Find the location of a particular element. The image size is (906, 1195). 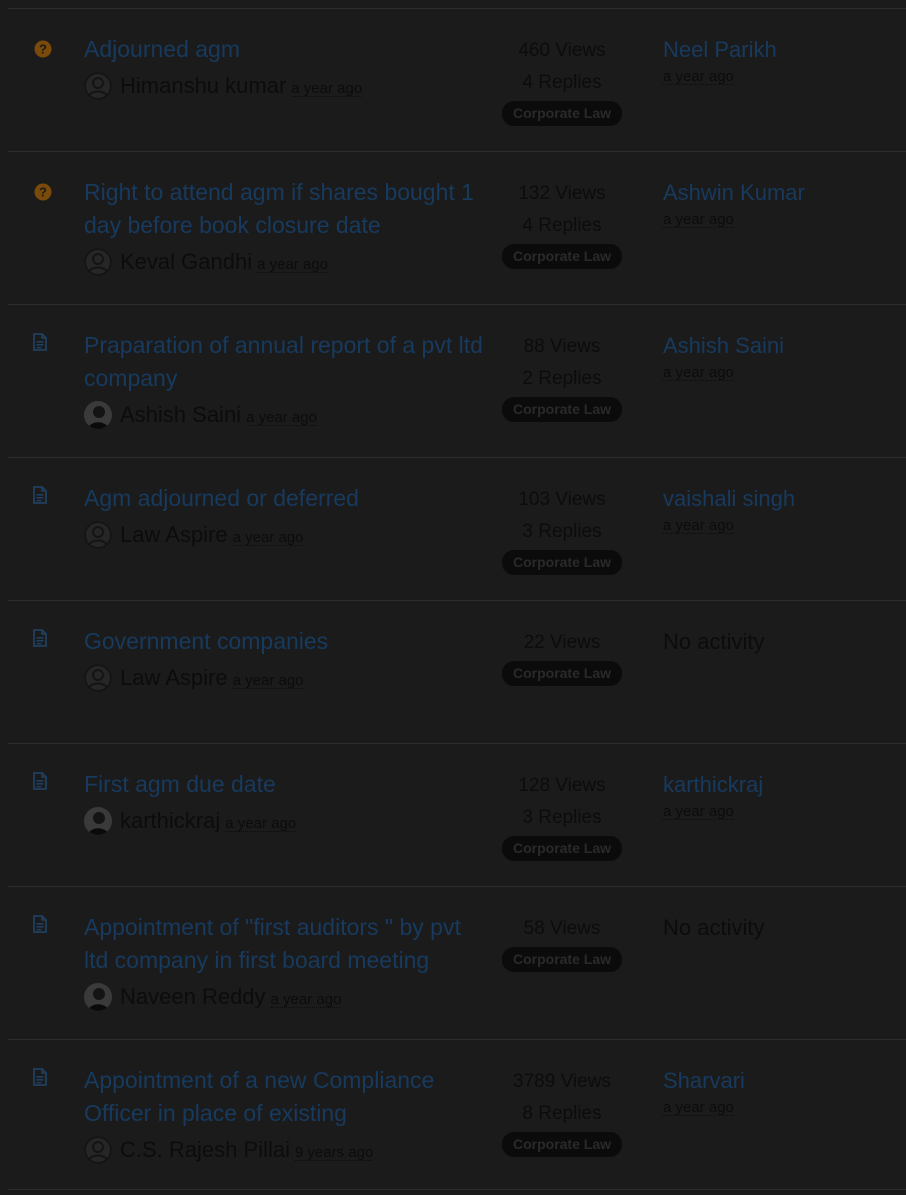

topic-title-link: Adjourned agm is located at coordinates (284, 49).